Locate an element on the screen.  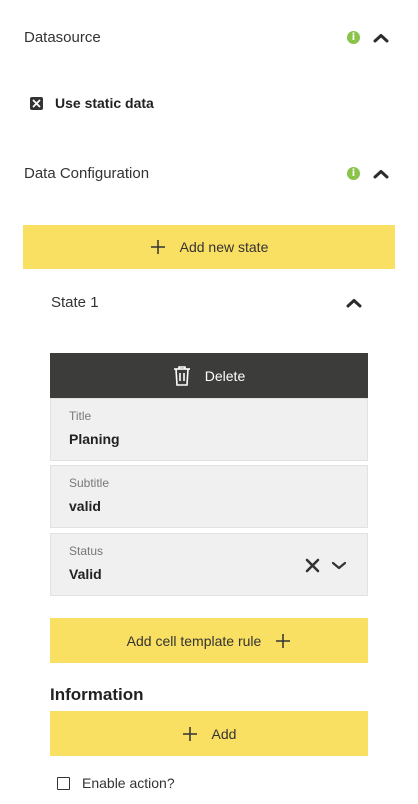
chevron-down-icon is located at coordinates (339, 565).